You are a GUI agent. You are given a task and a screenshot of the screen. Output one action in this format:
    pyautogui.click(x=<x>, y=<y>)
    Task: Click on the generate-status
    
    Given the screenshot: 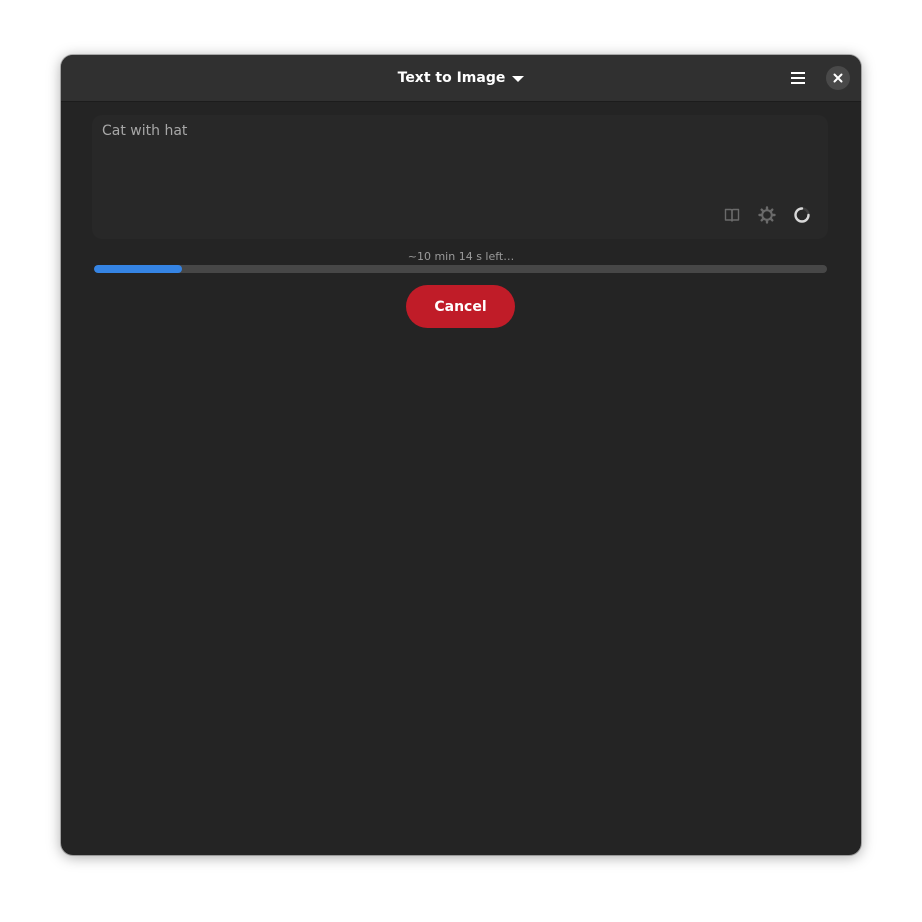 What is the action you would take?
    pyautogui.click(x=802, y=215)
    